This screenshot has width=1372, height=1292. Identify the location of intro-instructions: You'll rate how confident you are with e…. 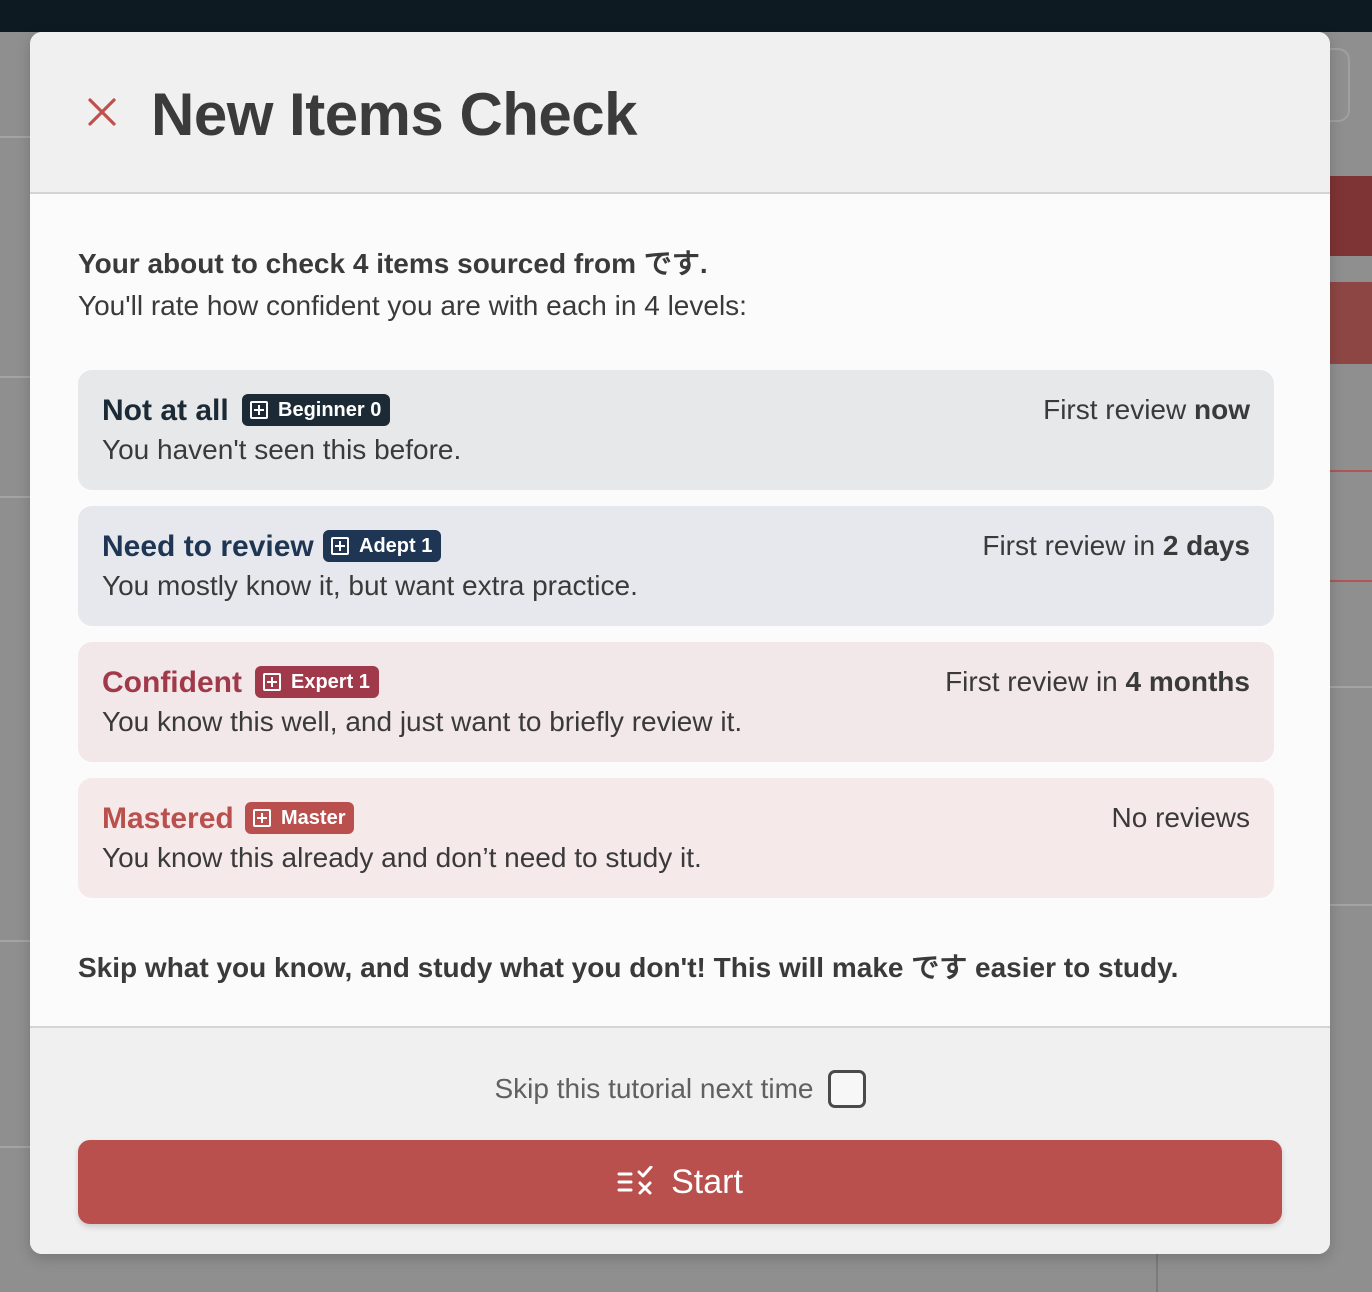
(412, 305).